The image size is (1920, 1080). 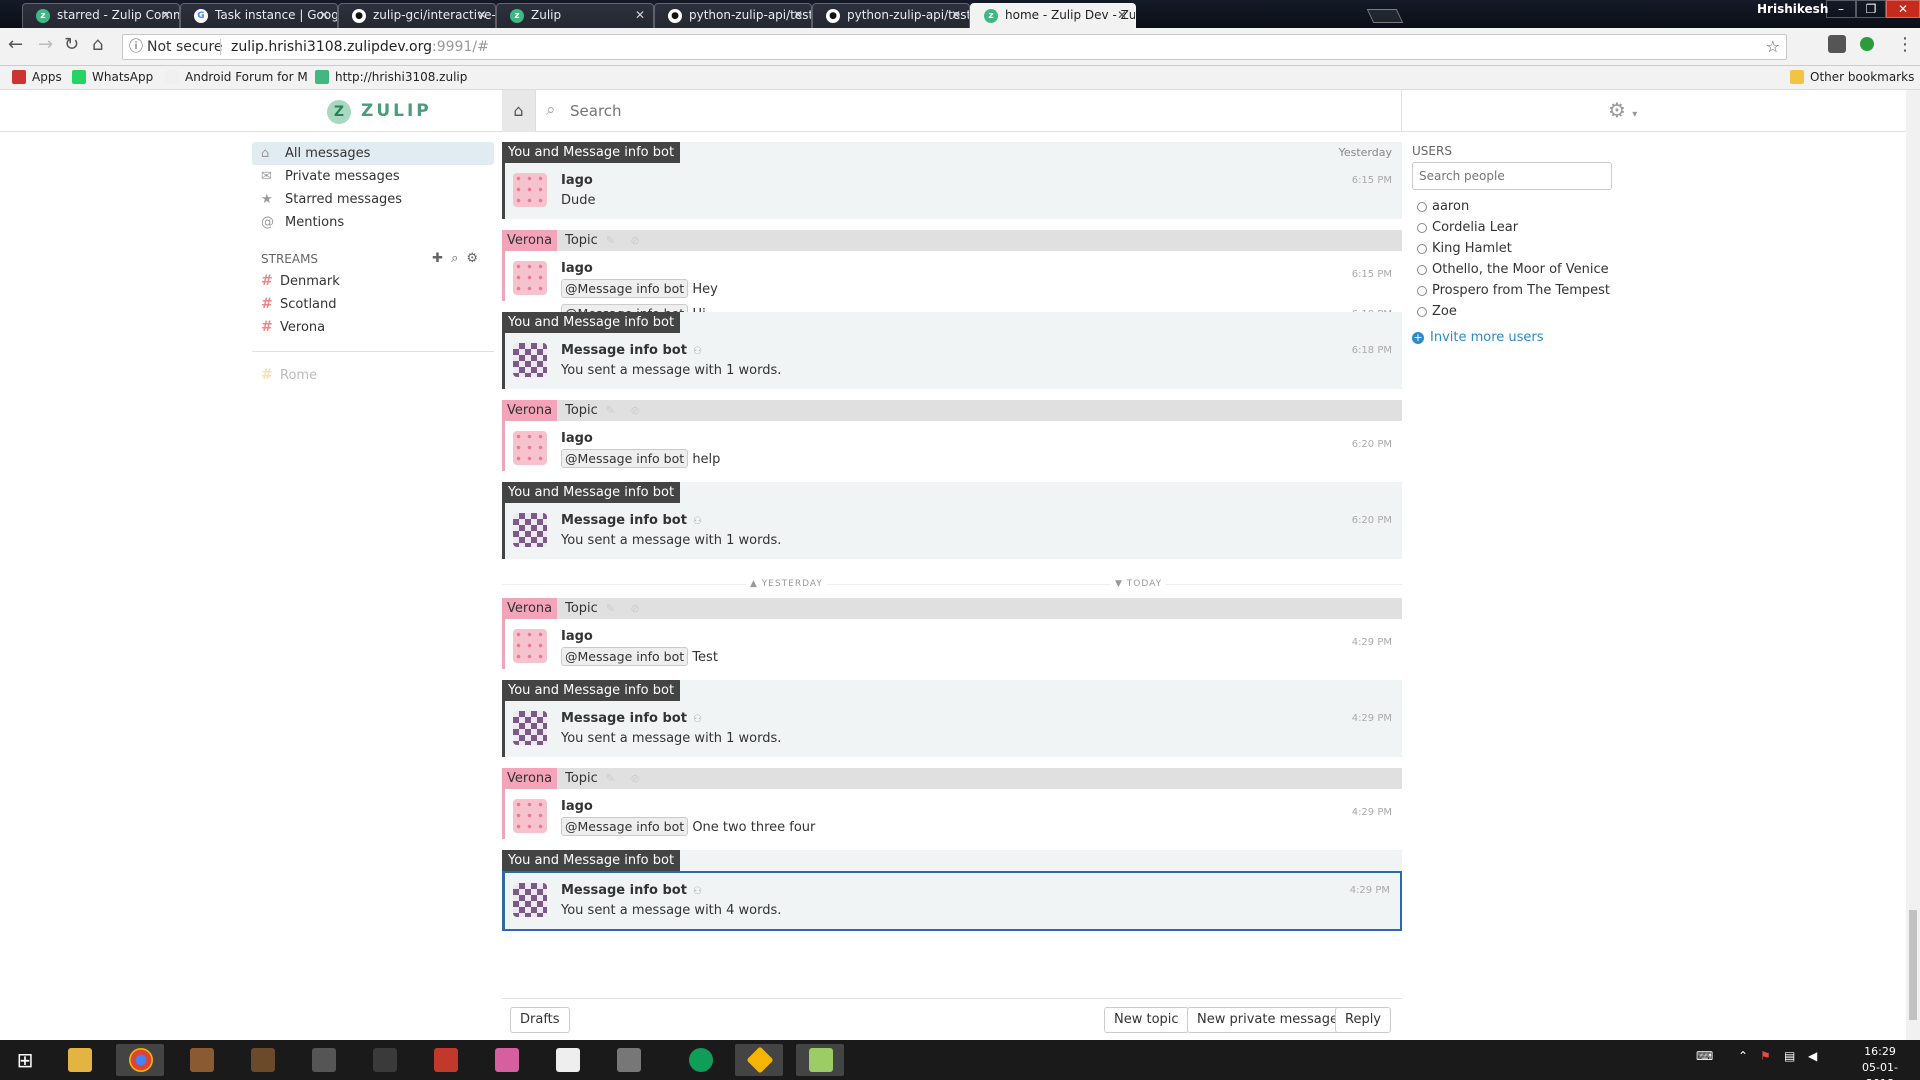 What do you see at coordinates (1841, 9) in the screenshot?
I see `minimize-button: –` at bounding box center [1841, 9].